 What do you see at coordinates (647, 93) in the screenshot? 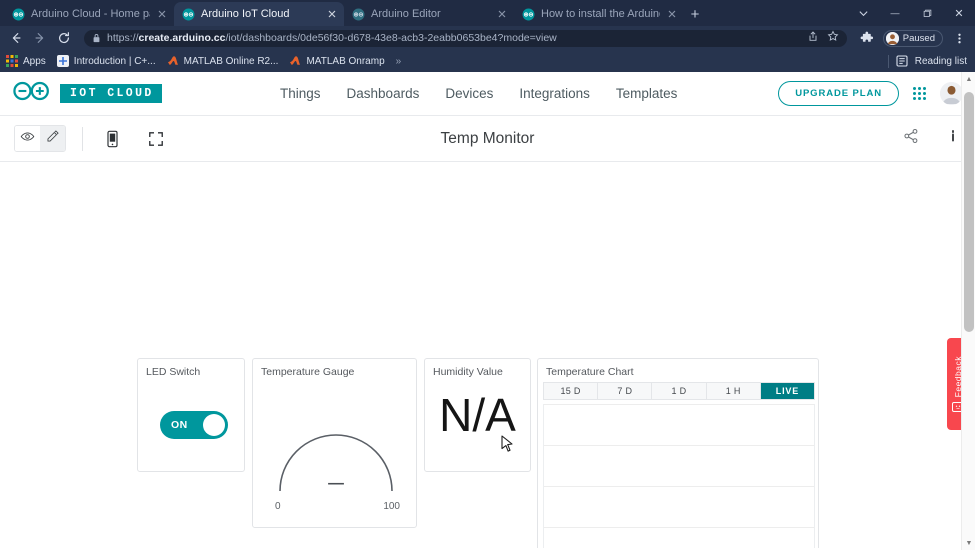
I see `nav-link-templates: Templates` at bounding box center [647, 93].